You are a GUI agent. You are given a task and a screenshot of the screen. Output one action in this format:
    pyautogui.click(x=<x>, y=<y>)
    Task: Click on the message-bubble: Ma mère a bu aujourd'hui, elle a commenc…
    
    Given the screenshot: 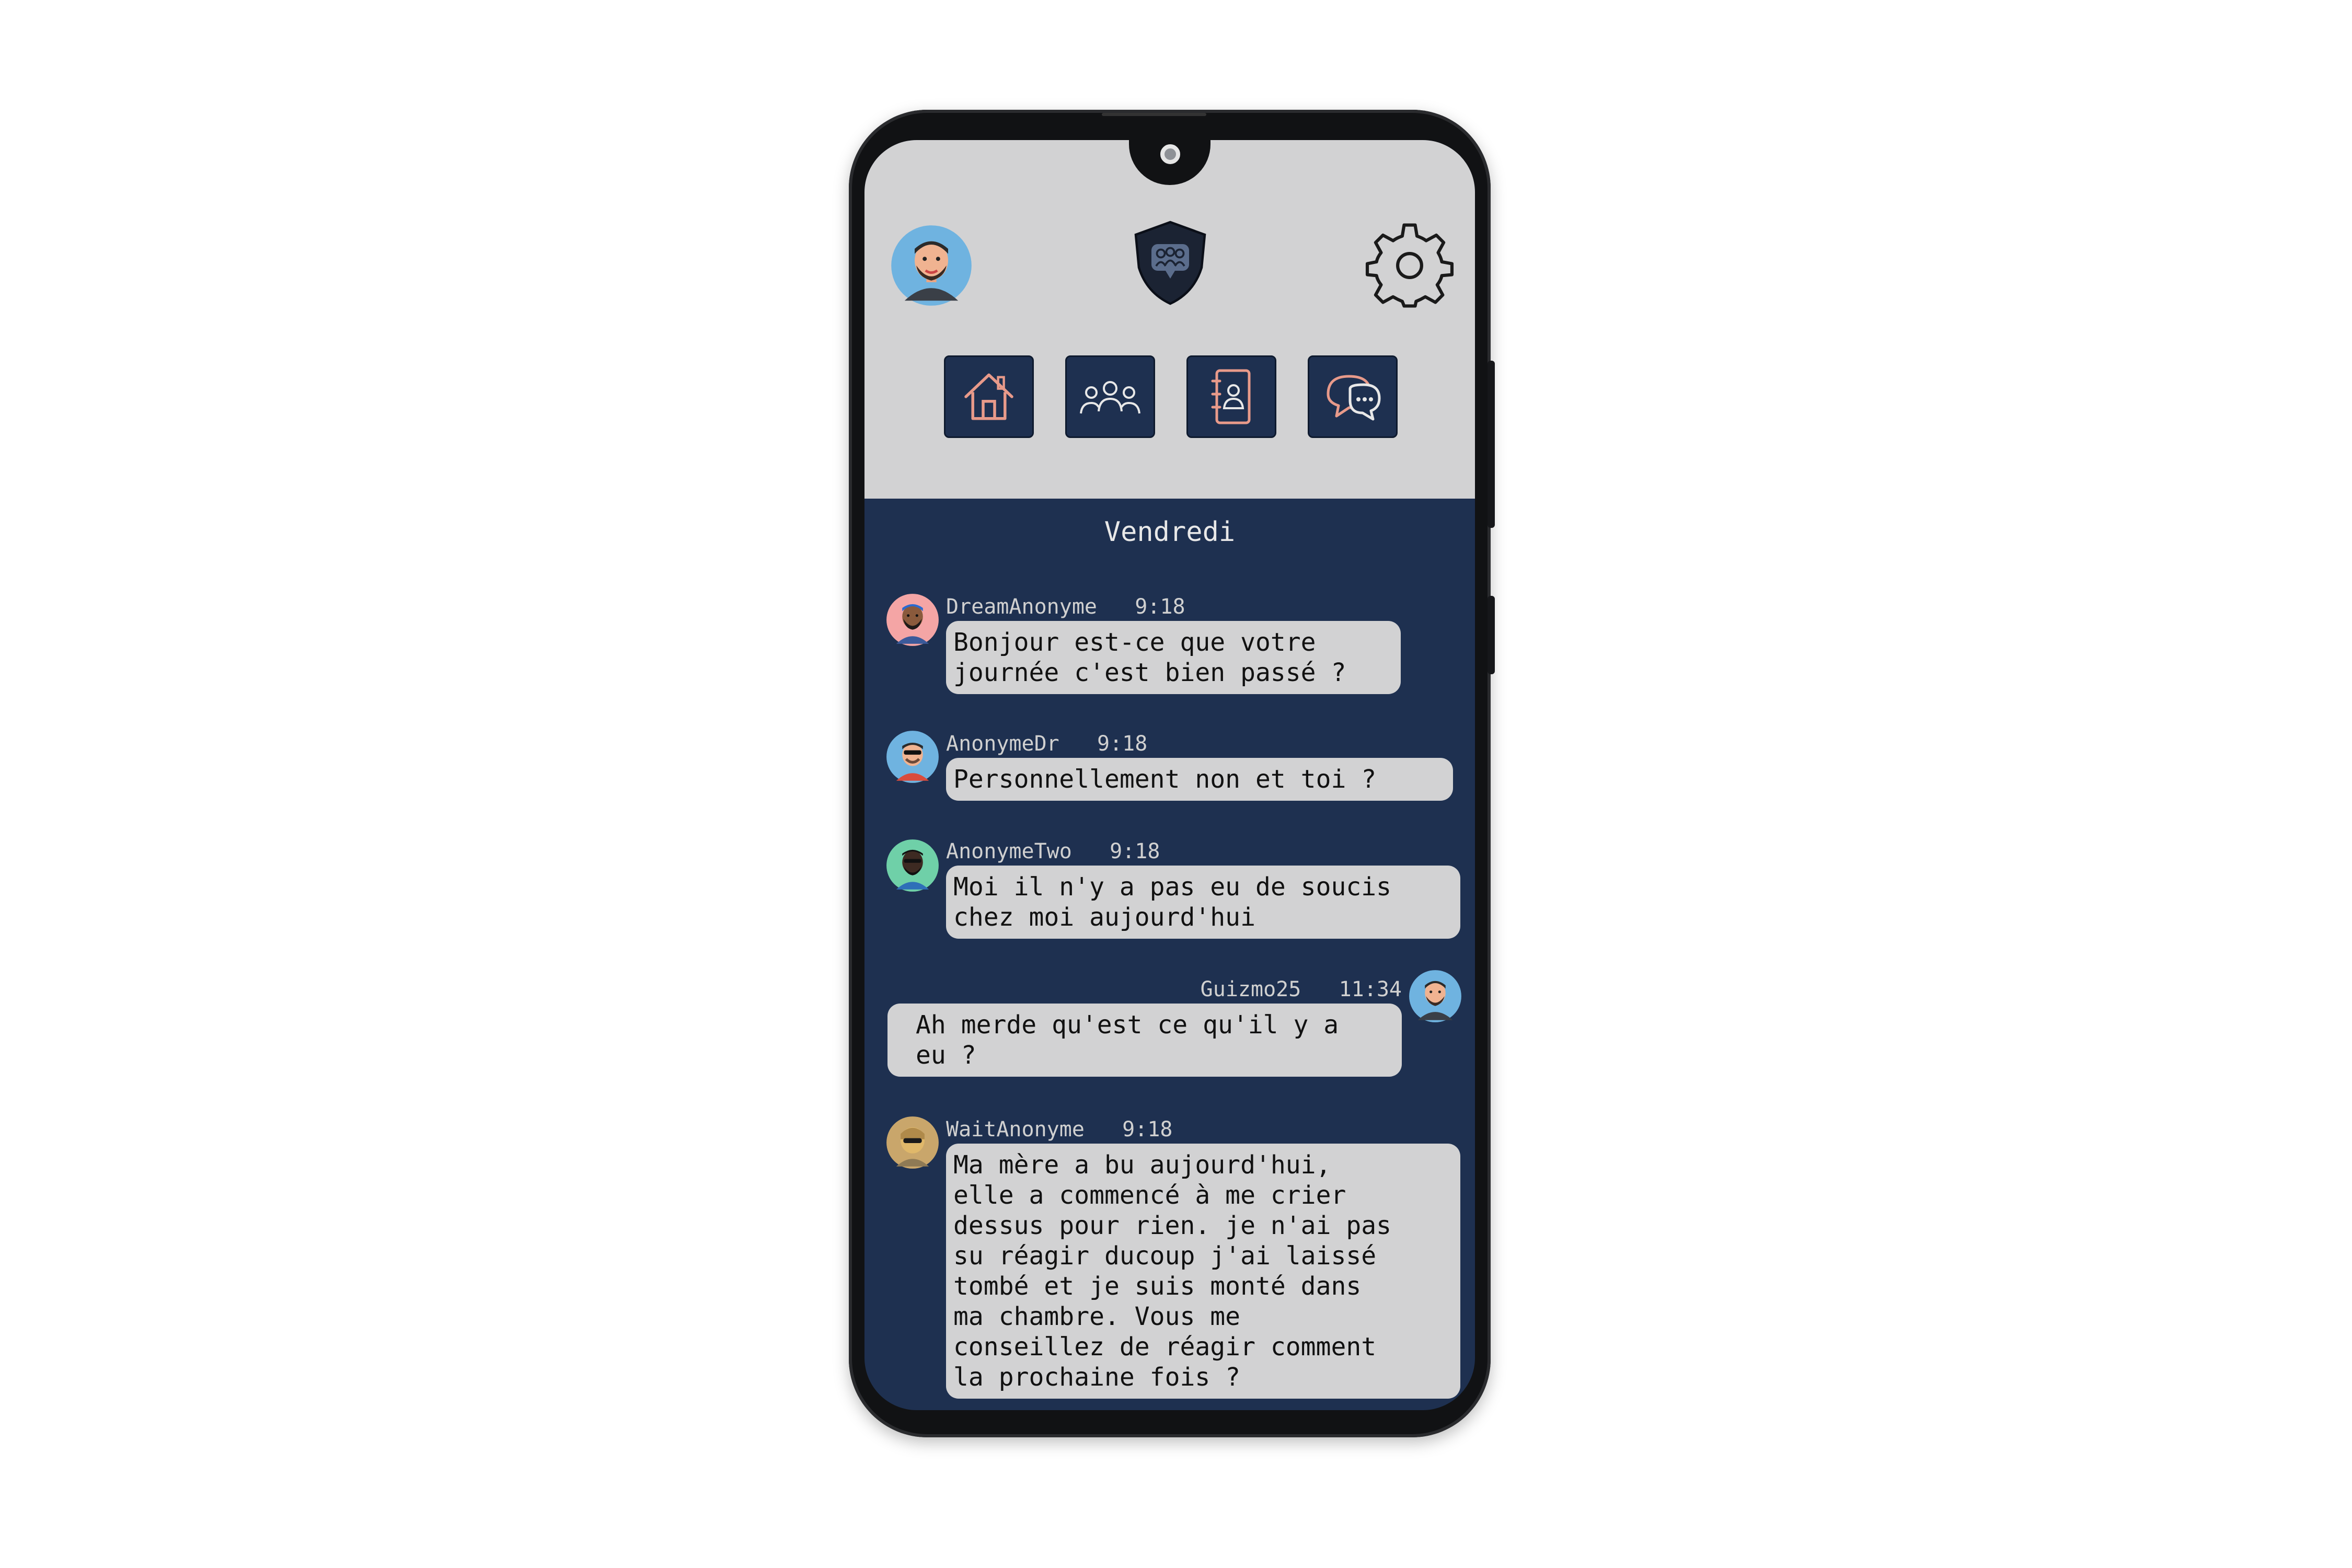 What is the action you would take?
    pyautogui.click(x=1203, y=1271)
    